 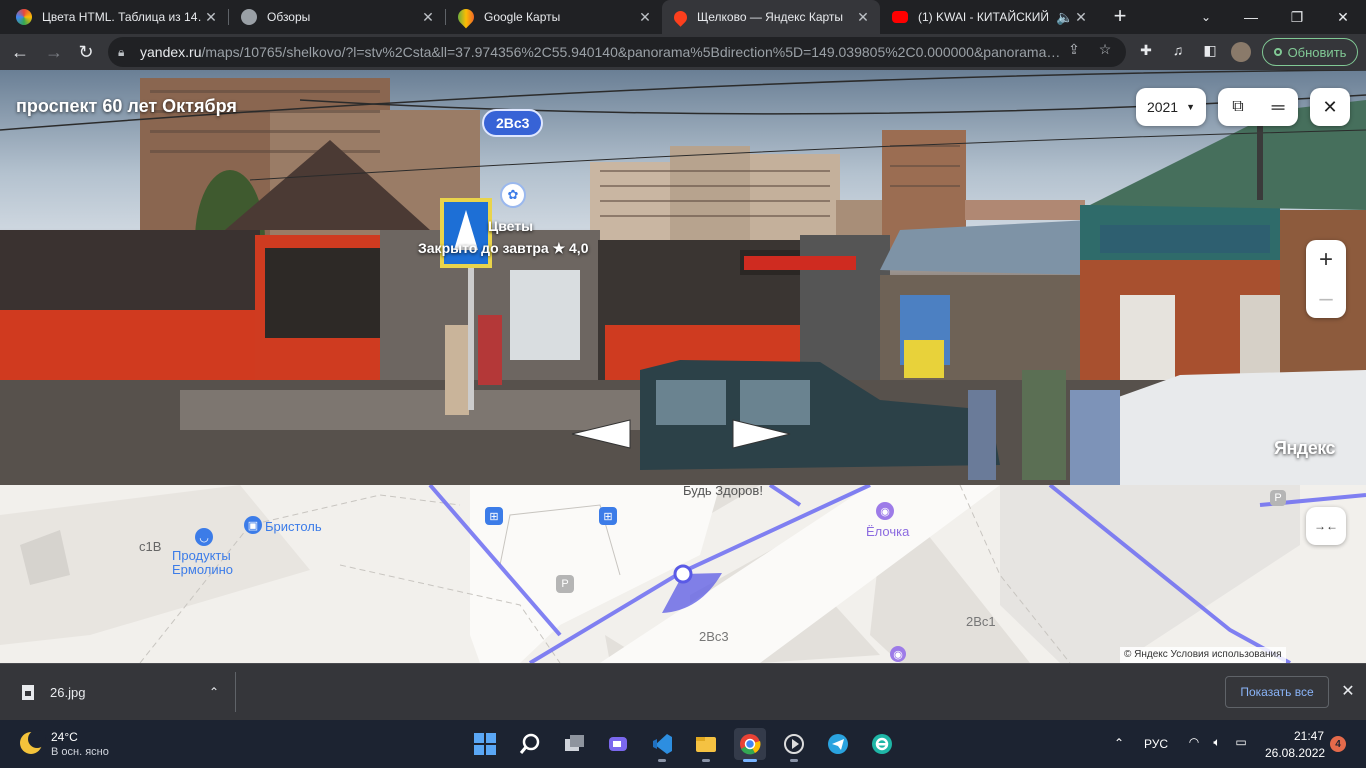 What do you see at coordinates (1305, 448) in the screenshot?
I see `yandex-logo: Яндекс` at bounding box center [1305, 448].